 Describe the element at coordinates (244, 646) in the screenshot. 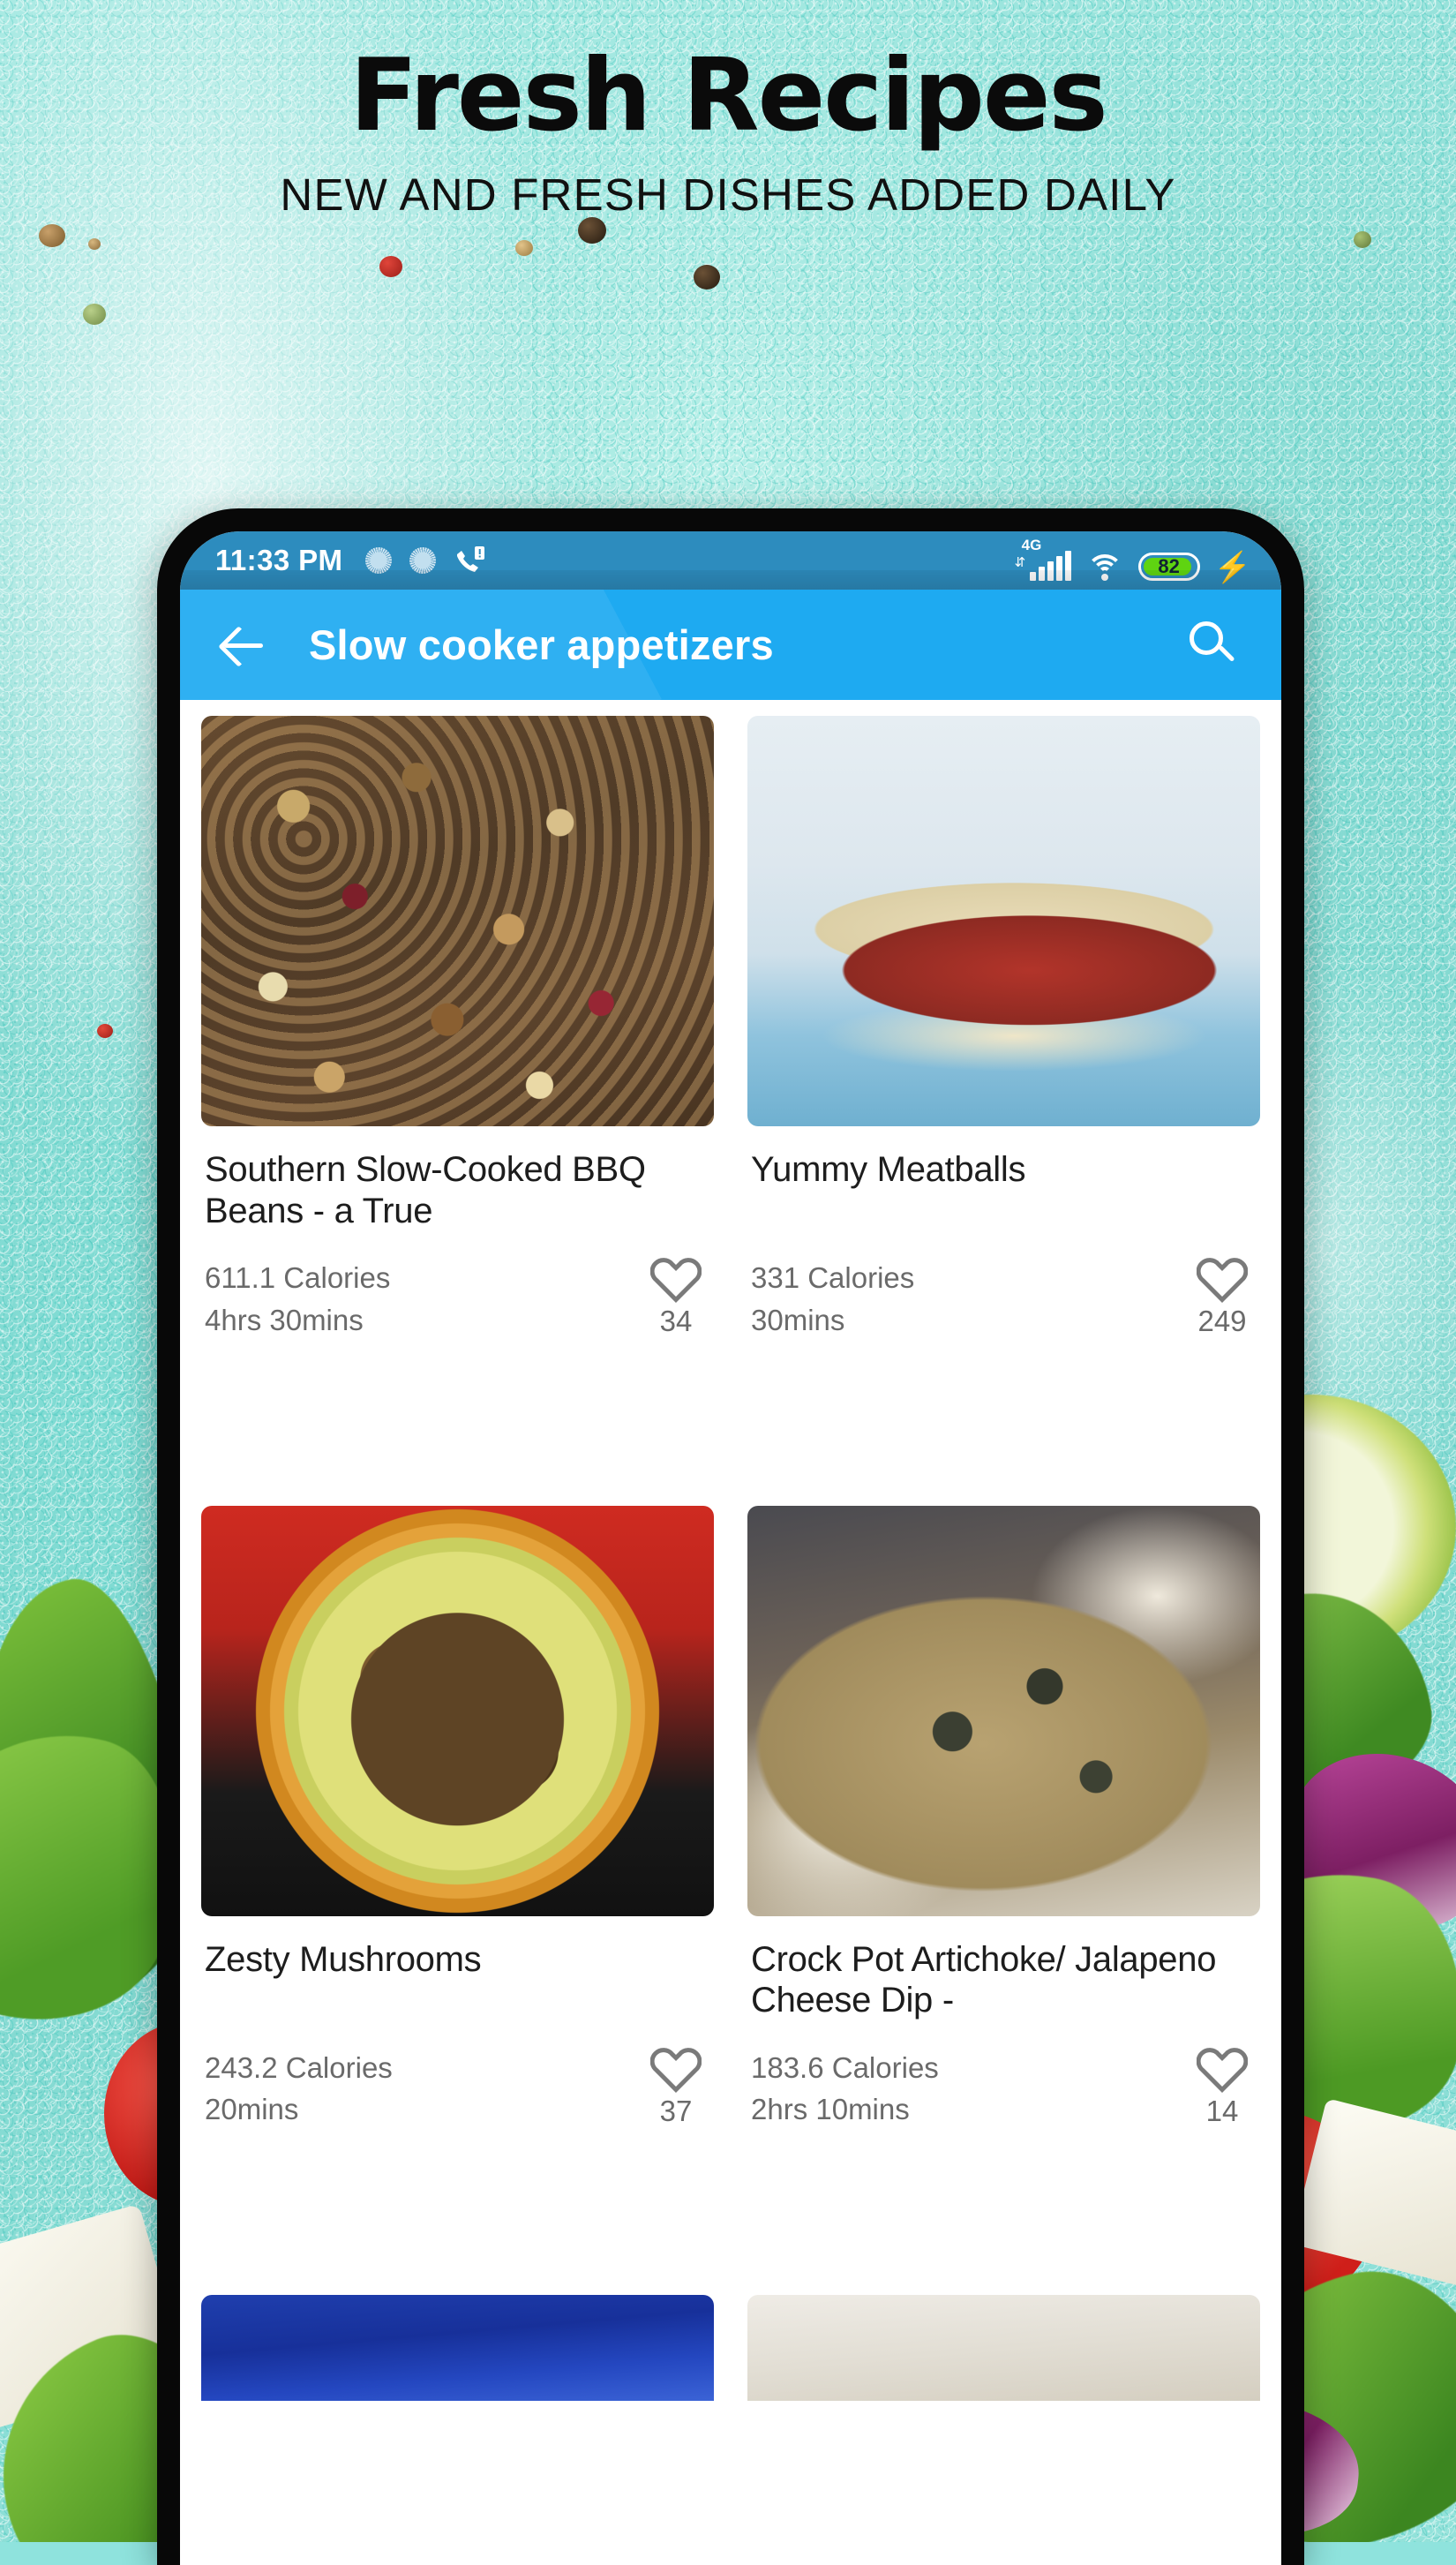

I see `back-arrow-icon` at that location.